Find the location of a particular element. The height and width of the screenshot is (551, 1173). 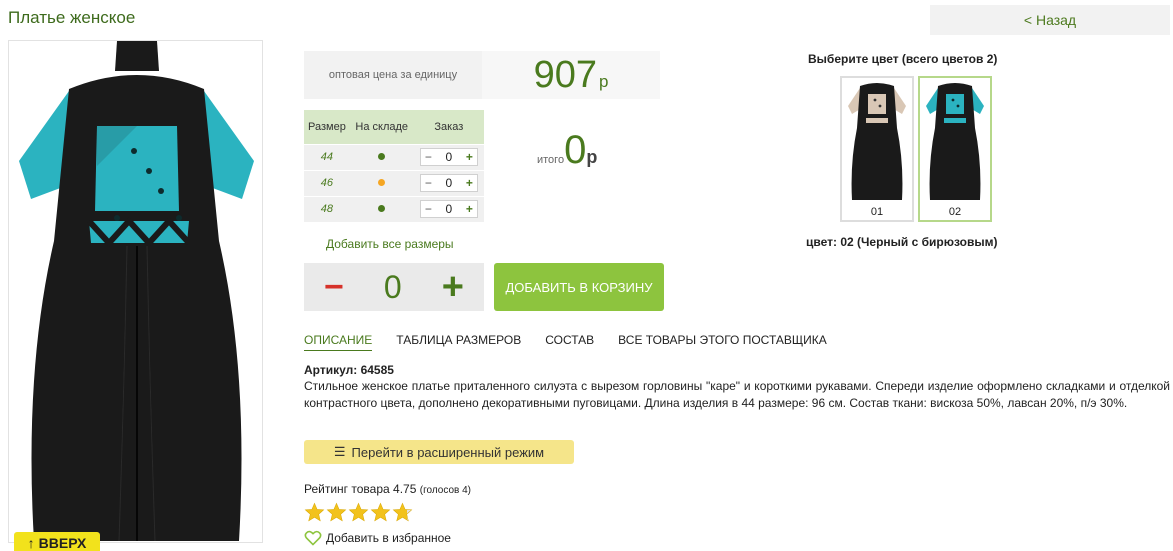

selected-color-label: цвет: 02 (Черный с бирюзовым) is located at coordinates (902, 242).